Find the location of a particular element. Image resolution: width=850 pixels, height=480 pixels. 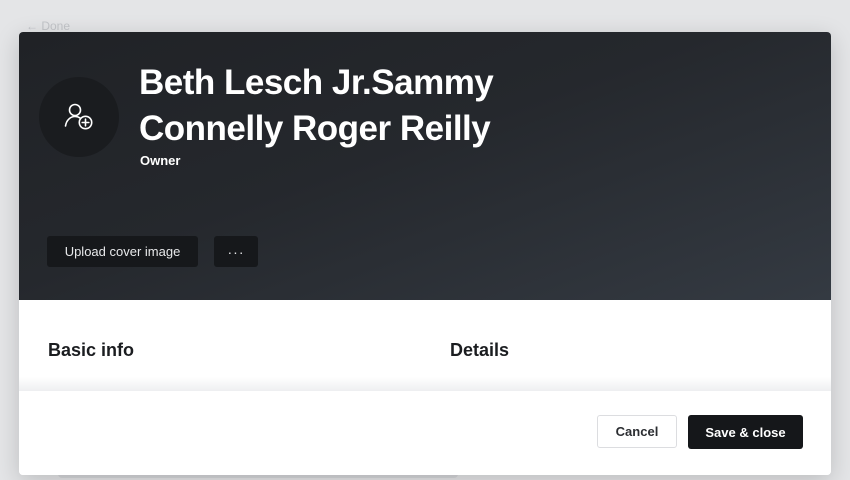

scroll-fade is located at coordinates (425, 384).